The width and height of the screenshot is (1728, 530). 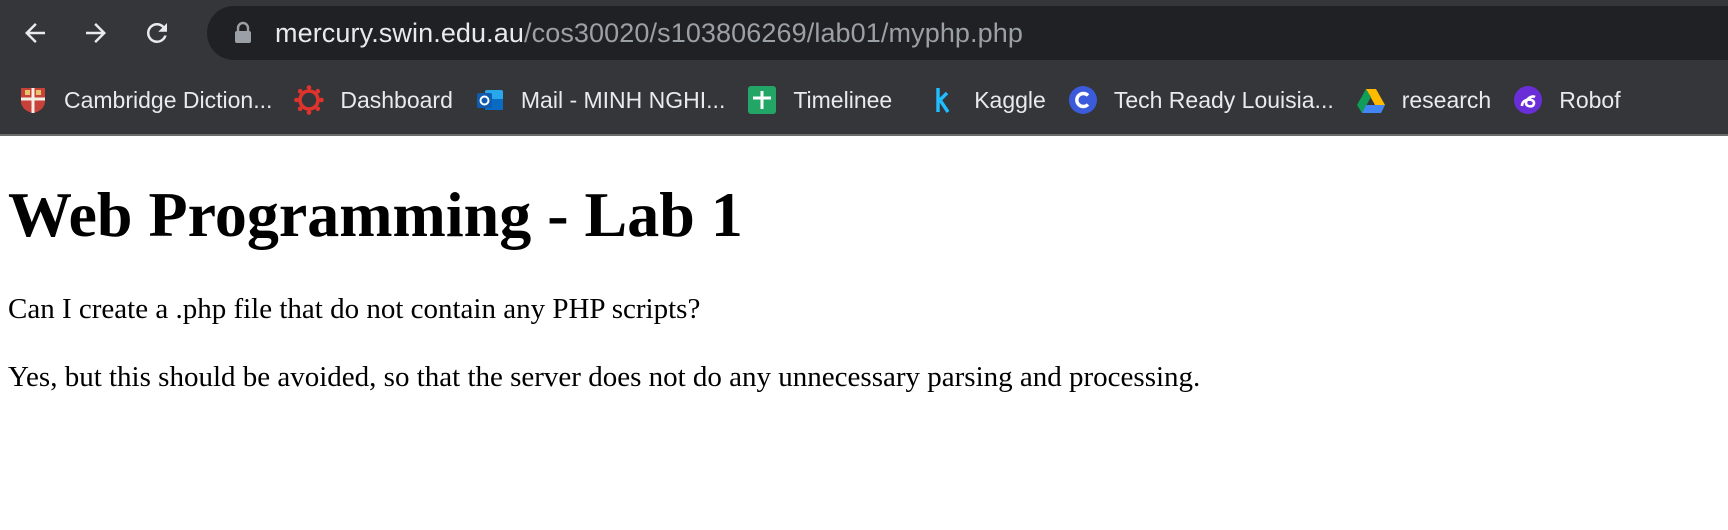 I want to click on coursera-icon, so click(x=1083, y=100).